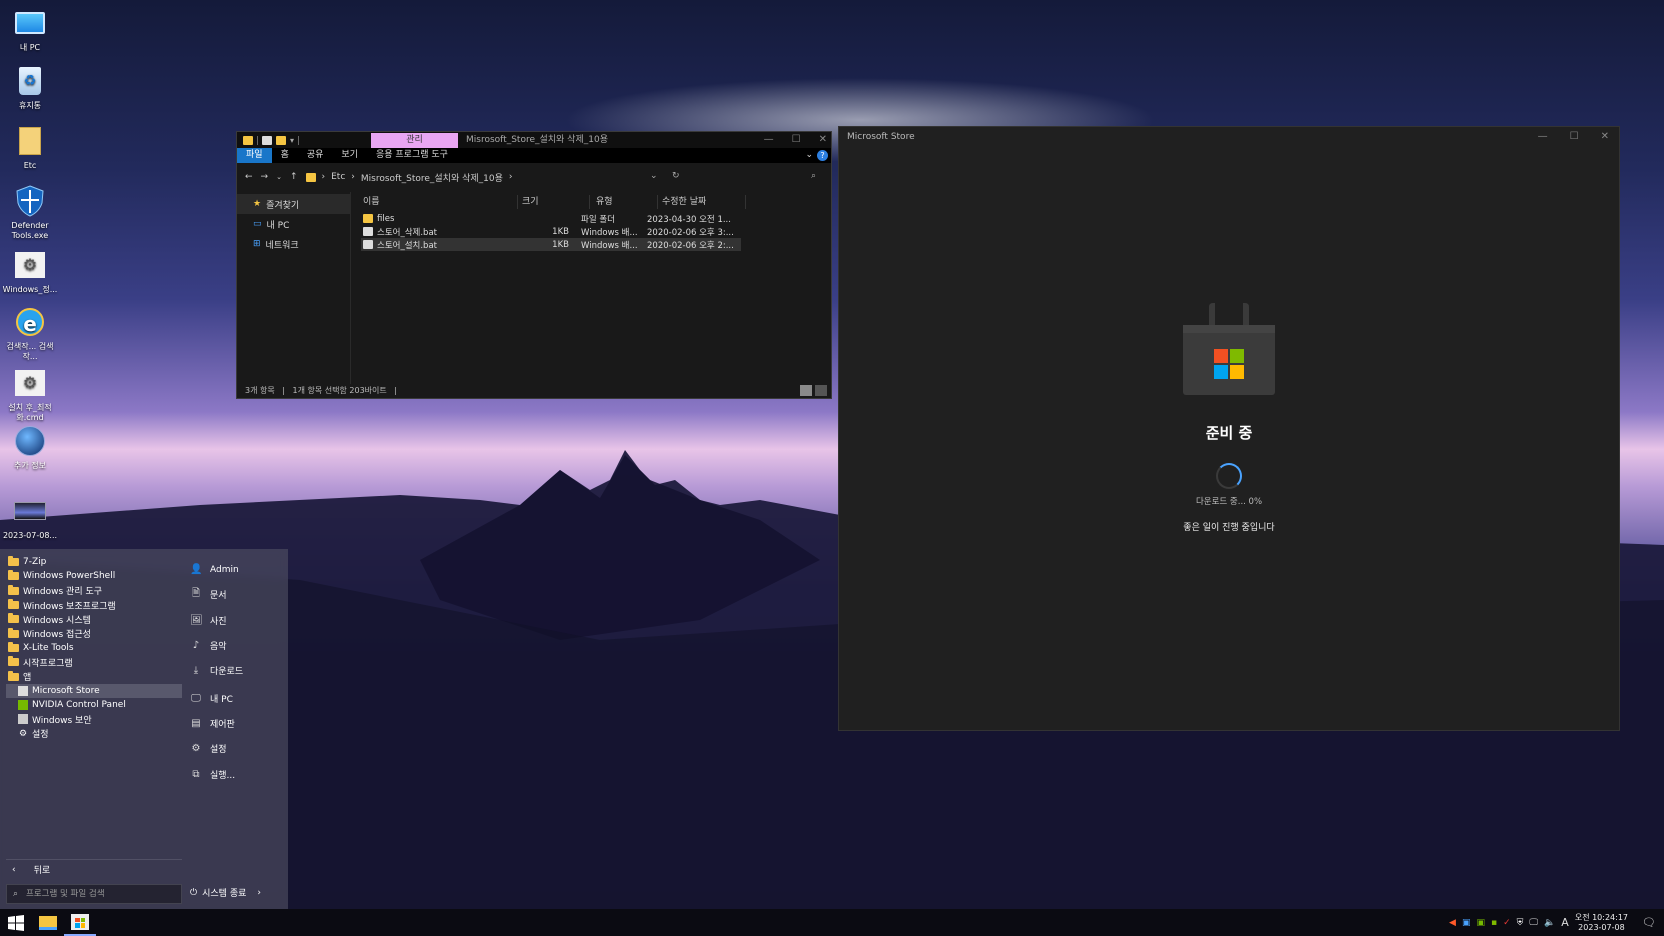 The height and width of the screenshot is (936, 1664). What do you see at coordinates (236, 594) in the screenshot?
I see `place-item: 🗎 문서` at bounding box center [236, 594].